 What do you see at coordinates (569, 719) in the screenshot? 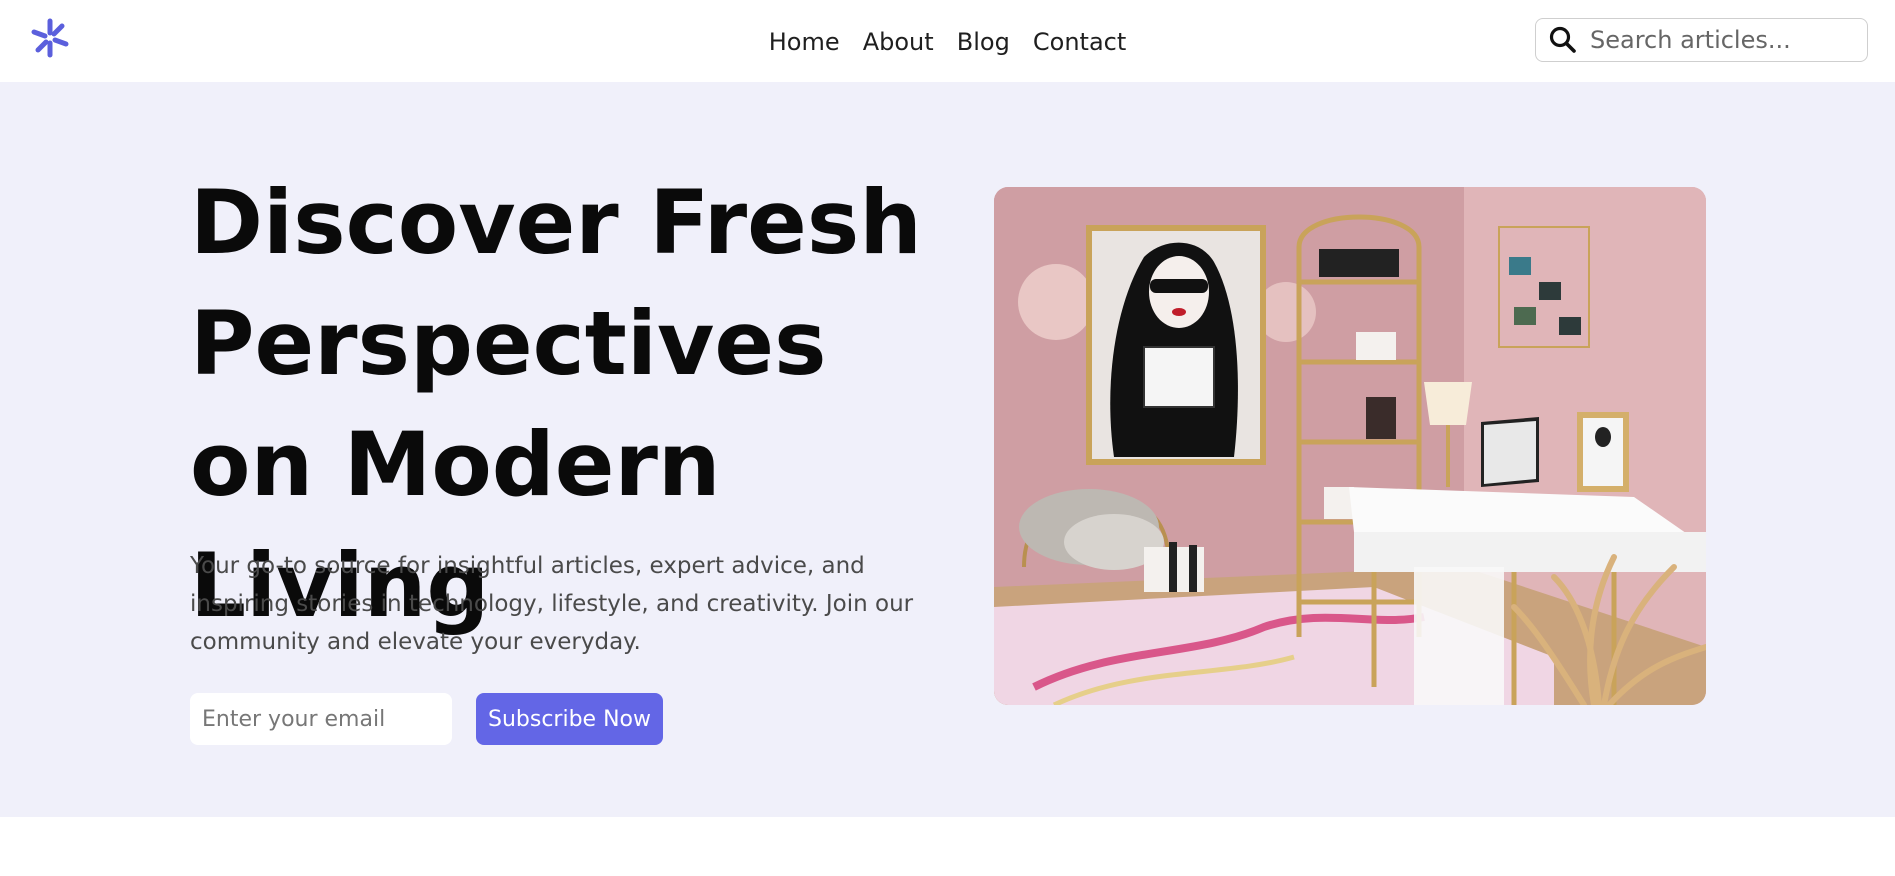
I see `subscribe-button: Subscribe Now` at bounding box center [569, 719].